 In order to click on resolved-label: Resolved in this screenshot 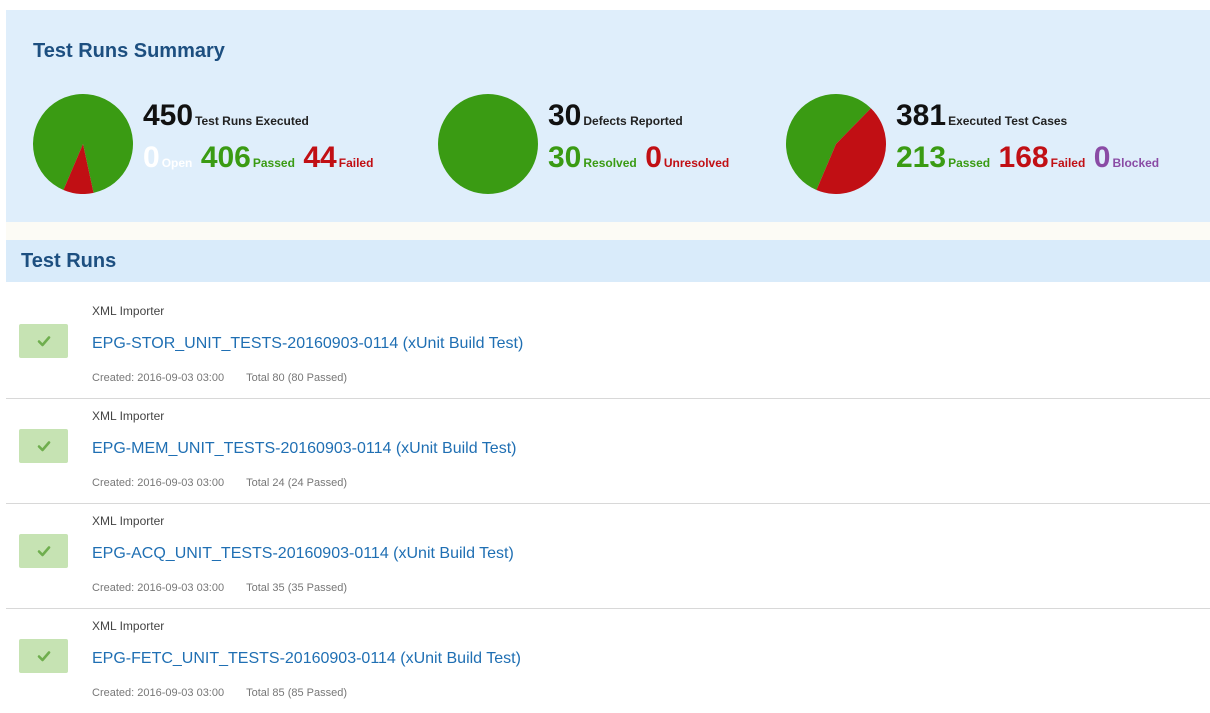, I will do `click(610, 163)`.